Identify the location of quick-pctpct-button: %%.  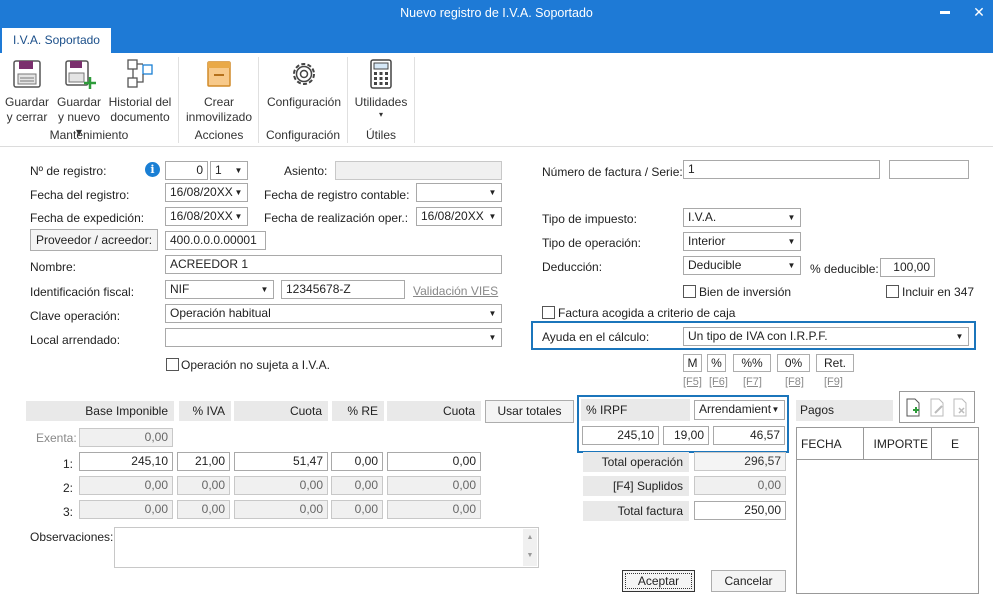
(752, 363).